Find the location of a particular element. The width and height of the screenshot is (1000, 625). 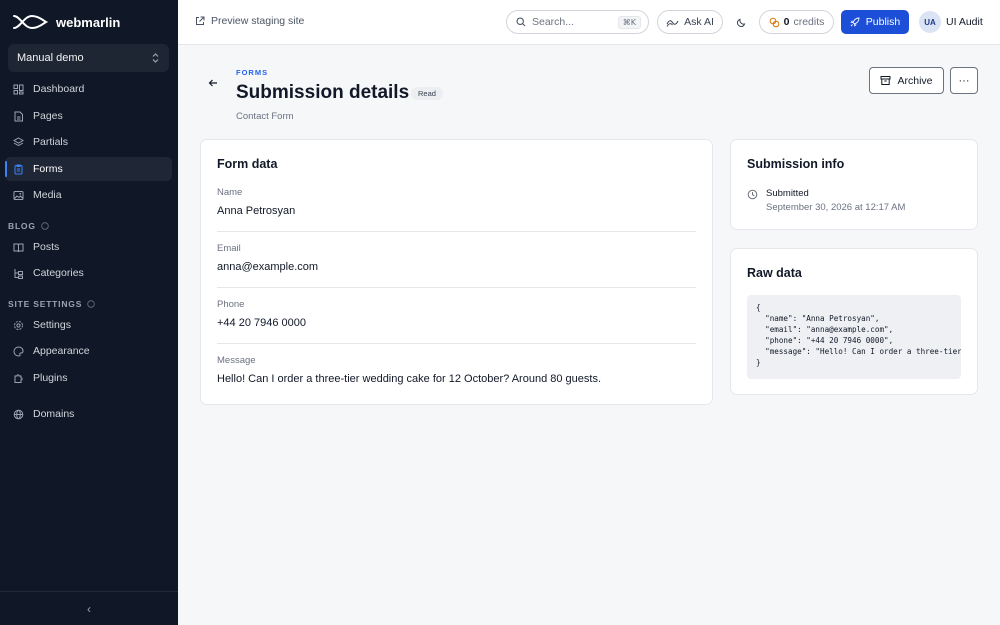

moon-icon is located at coordinates (740, 22).